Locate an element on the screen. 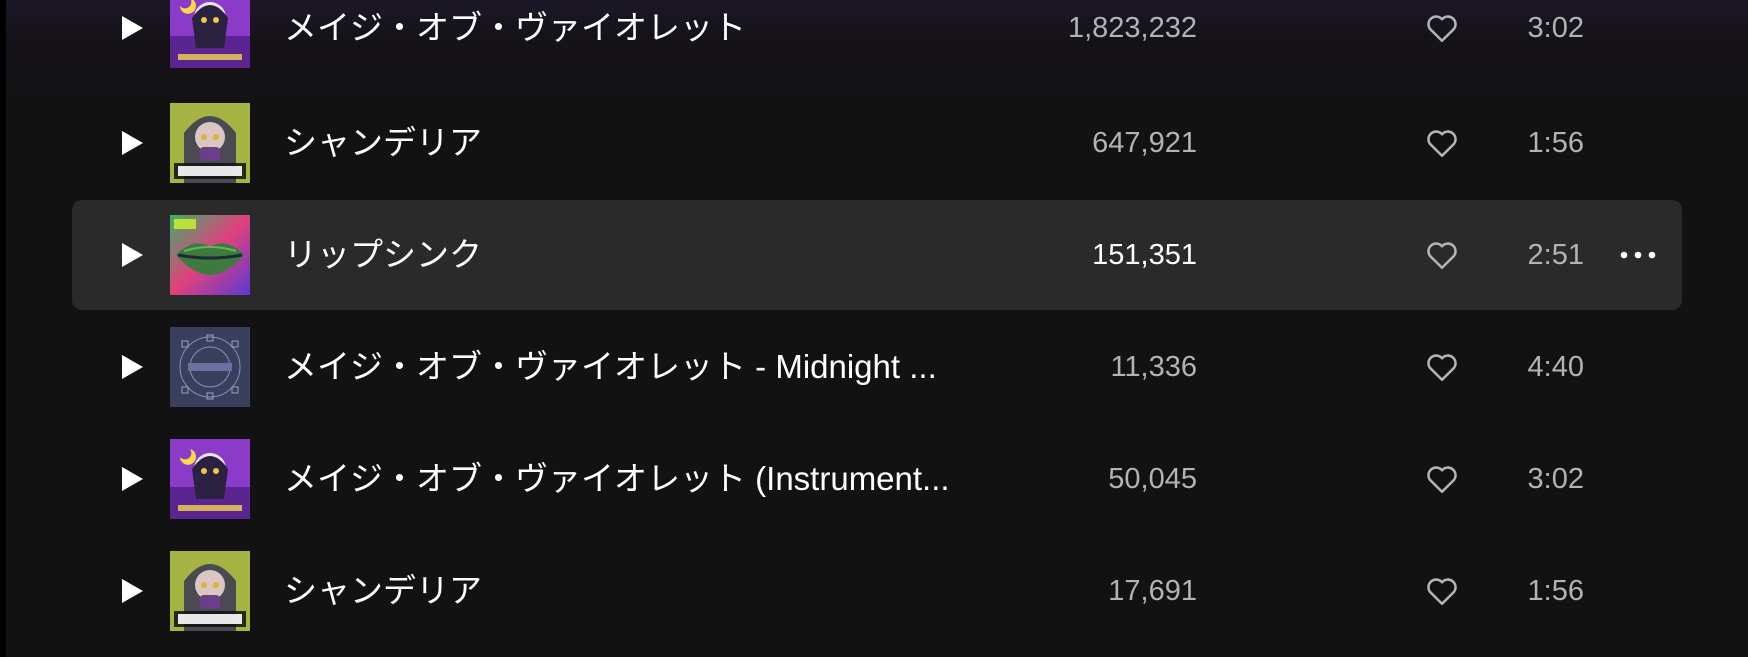  track-title: メイジ・オブ・ヴァイオレット is located at coordinates (515, 41).